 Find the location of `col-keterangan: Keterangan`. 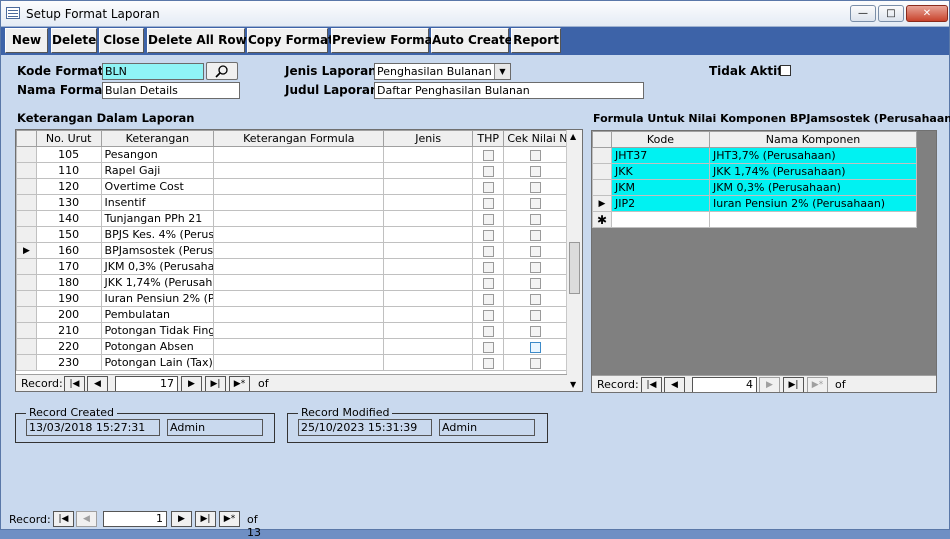

col-keterangan: Keterangan is located at coordinates (157, 138).